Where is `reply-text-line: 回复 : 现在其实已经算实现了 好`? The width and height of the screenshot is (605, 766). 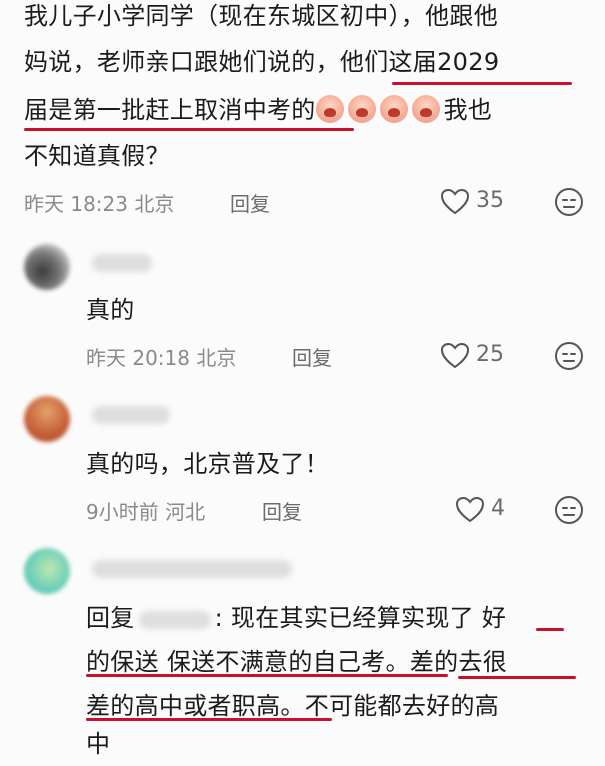
reply-text-line: 回复 : 现在其实已经算实现了 好 is located at coordinates (296, 618).